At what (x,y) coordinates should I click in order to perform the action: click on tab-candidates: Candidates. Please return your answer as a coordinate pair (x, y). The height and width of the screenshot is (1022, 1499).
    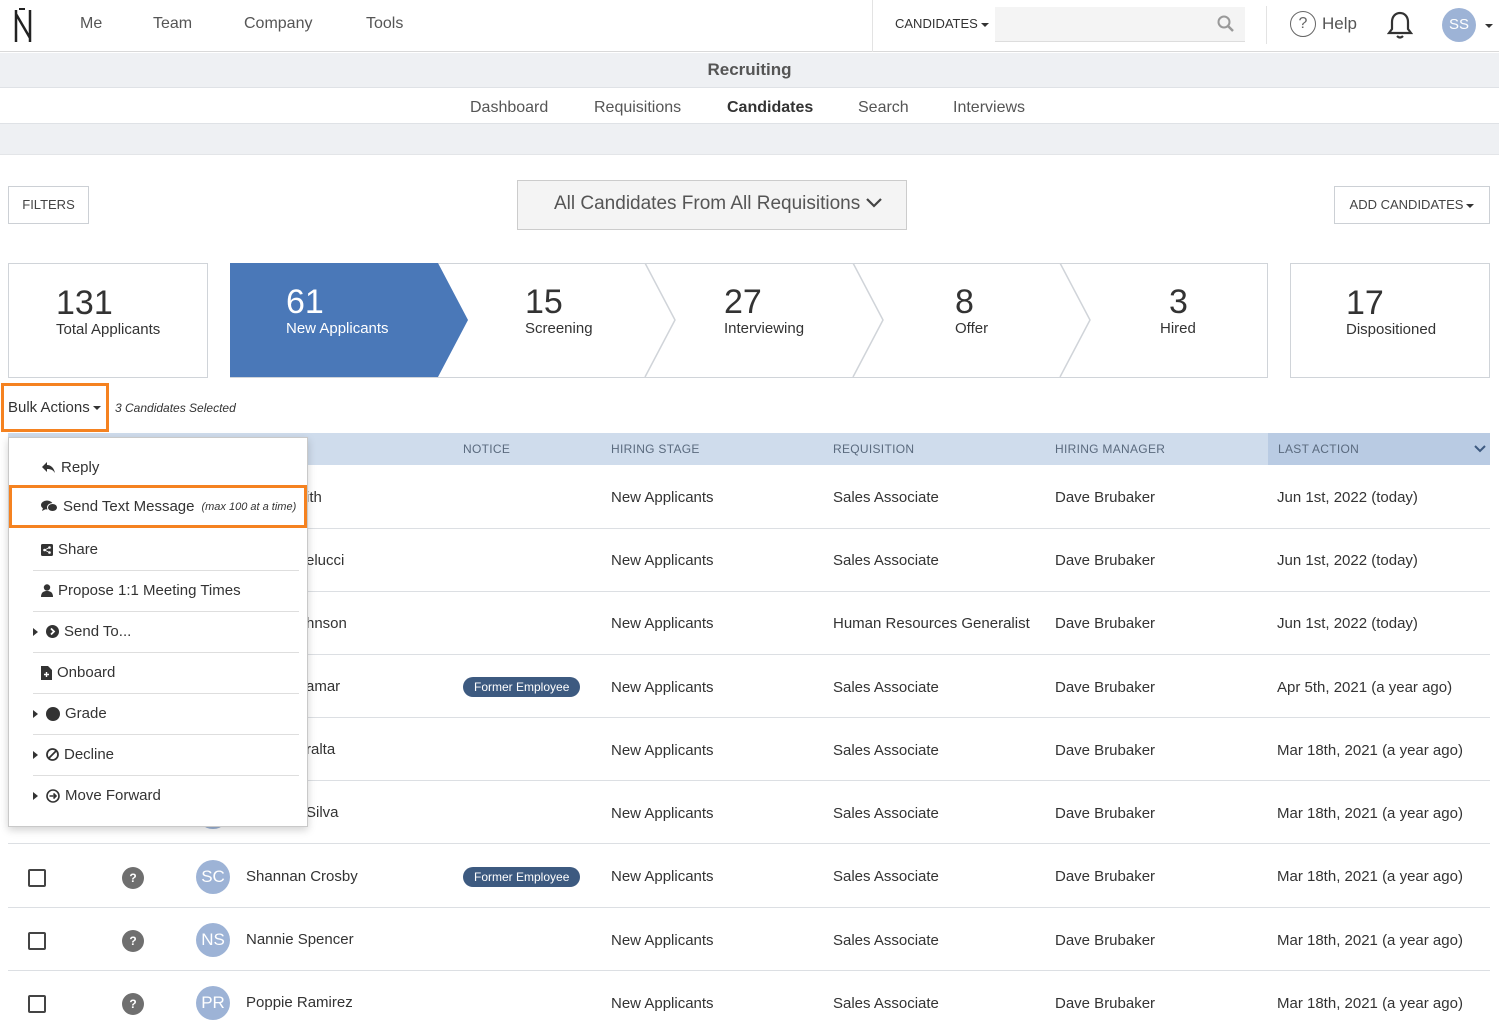
    Looking at the image, I should click on (770, 108).